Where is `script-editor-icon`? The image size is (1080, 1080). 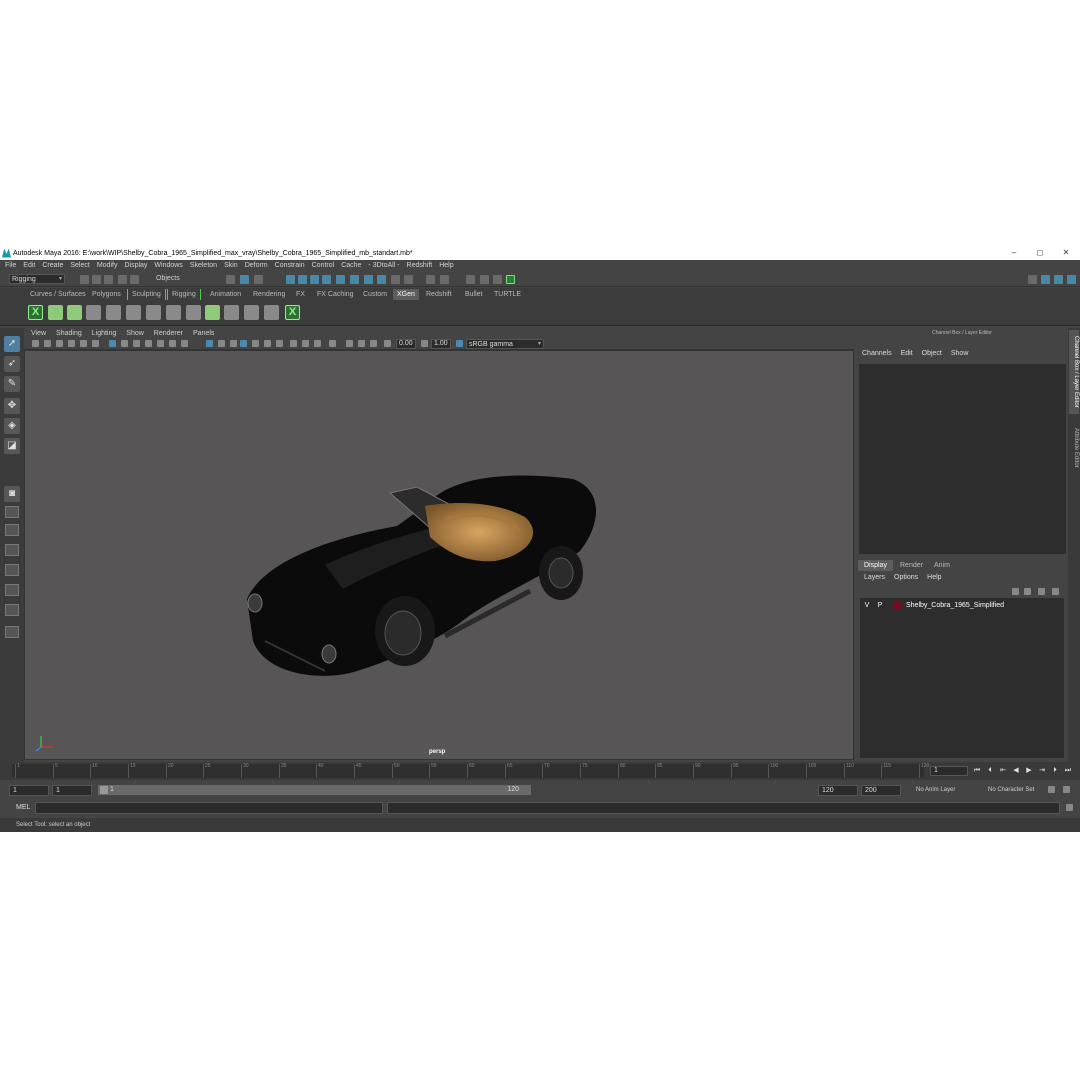
script-editor-icon is located at coordinates (1069, 807).